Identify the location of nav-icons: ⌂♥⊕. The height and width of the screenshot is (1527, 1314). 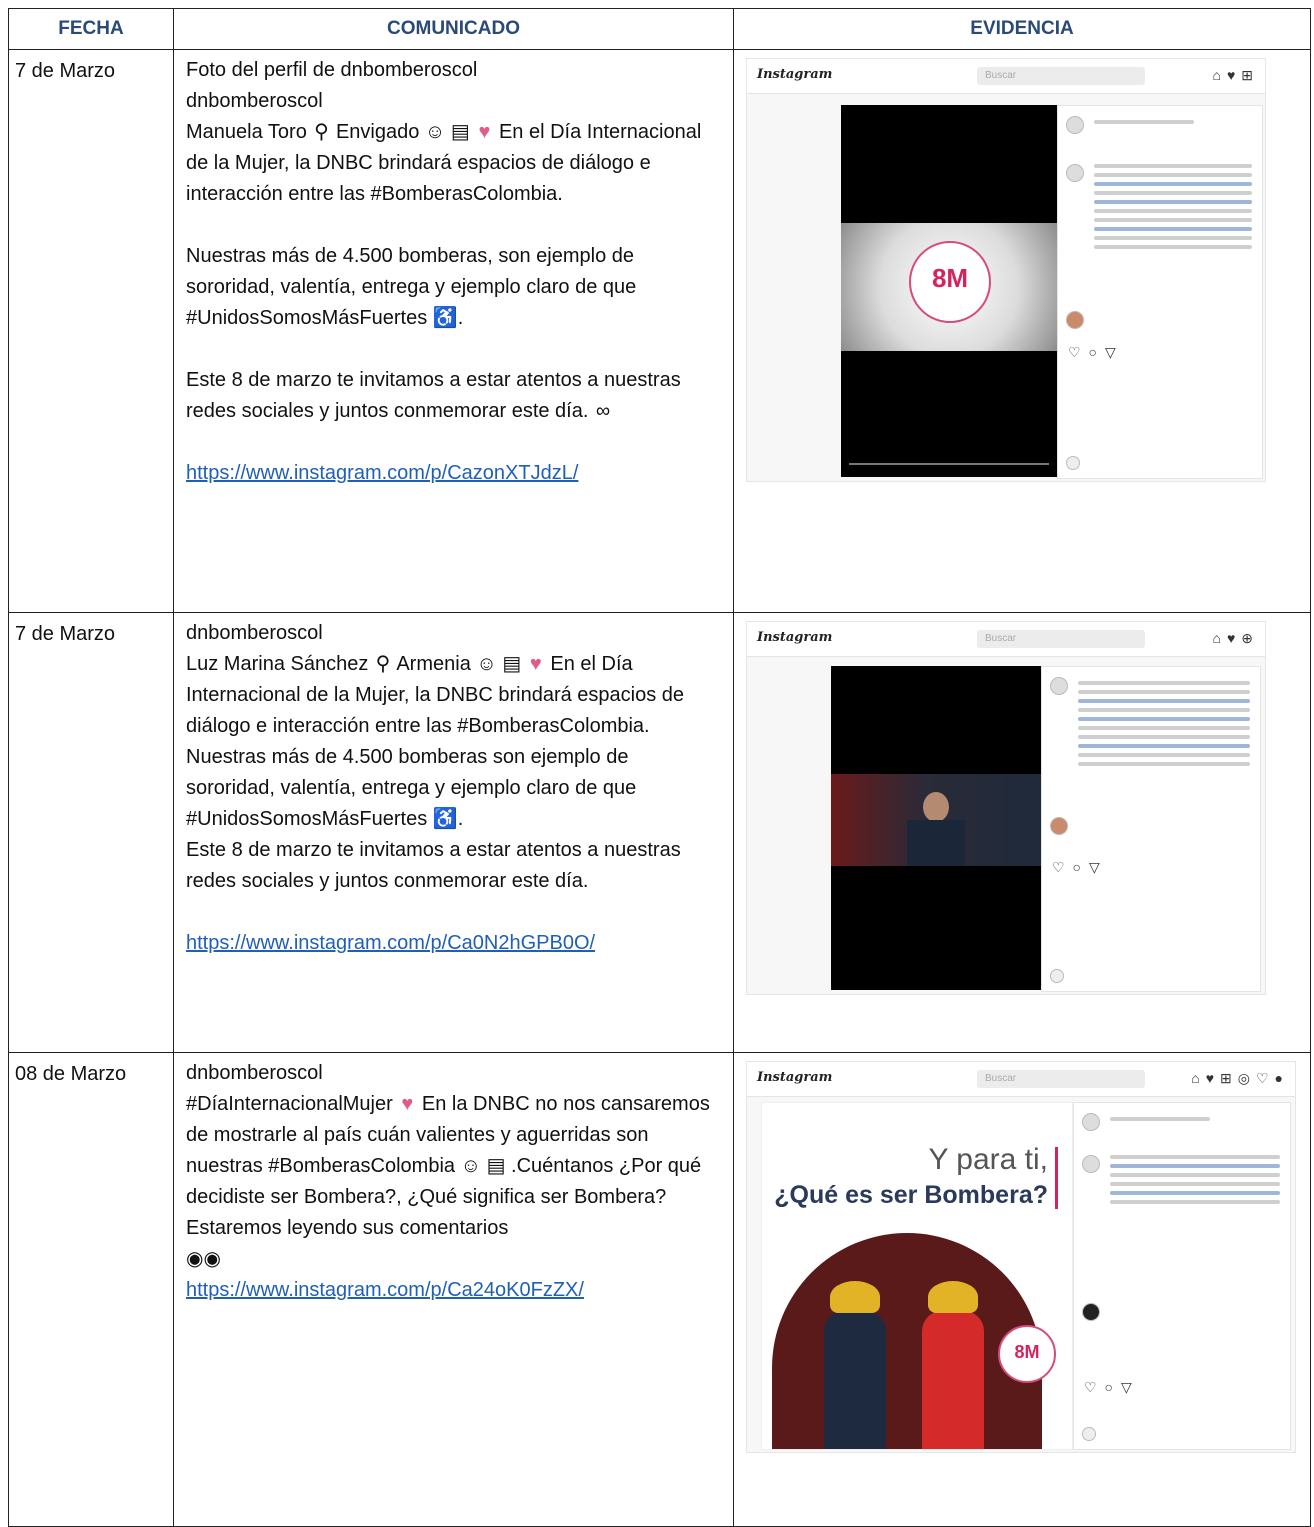
(1235, 638).